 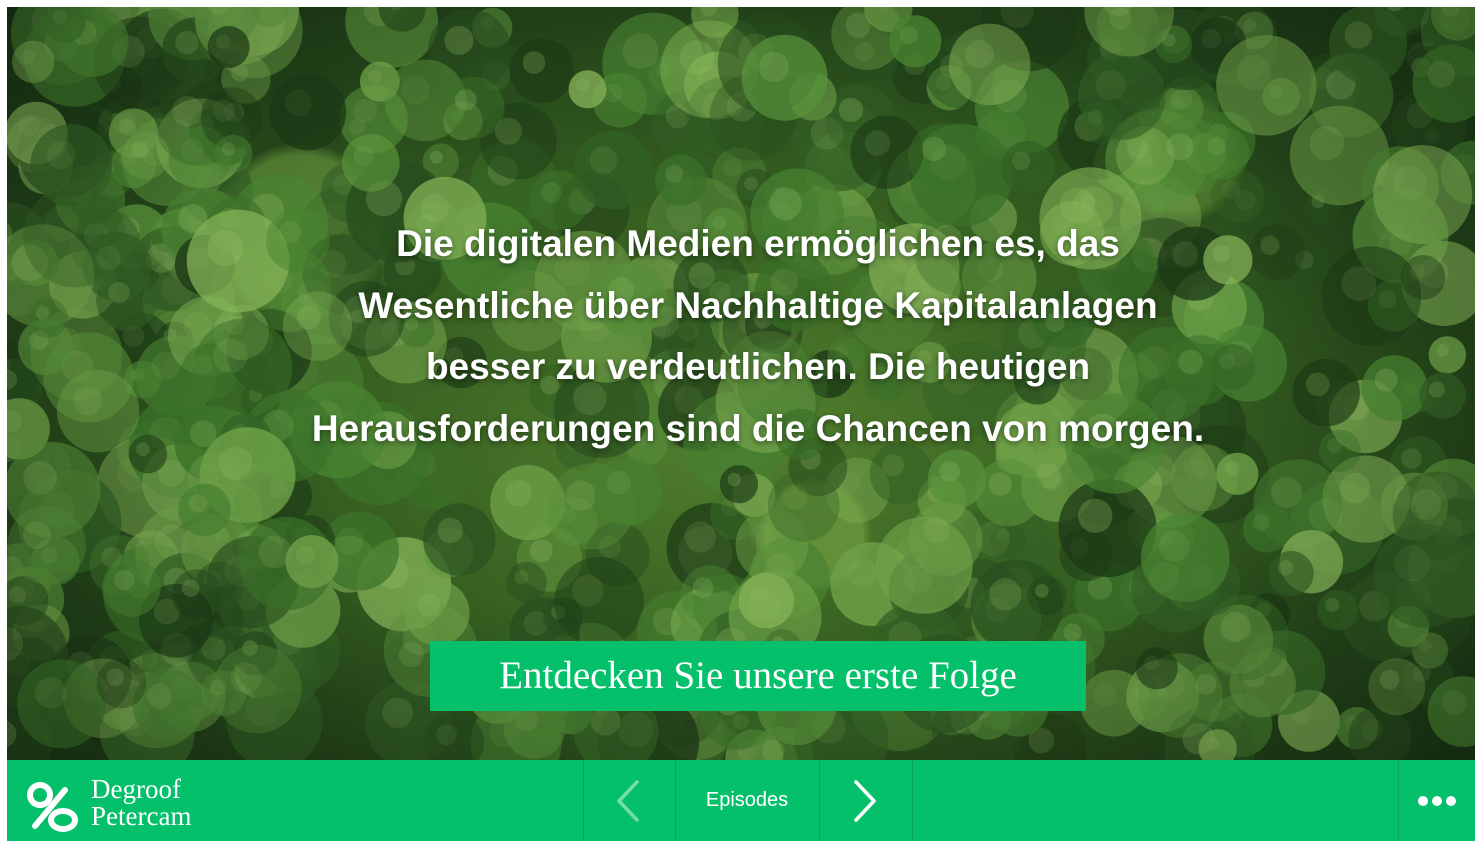 I want to click on bottom-navigation-bar: Degroof Petercam Episodes, so click(x=741, y=800).